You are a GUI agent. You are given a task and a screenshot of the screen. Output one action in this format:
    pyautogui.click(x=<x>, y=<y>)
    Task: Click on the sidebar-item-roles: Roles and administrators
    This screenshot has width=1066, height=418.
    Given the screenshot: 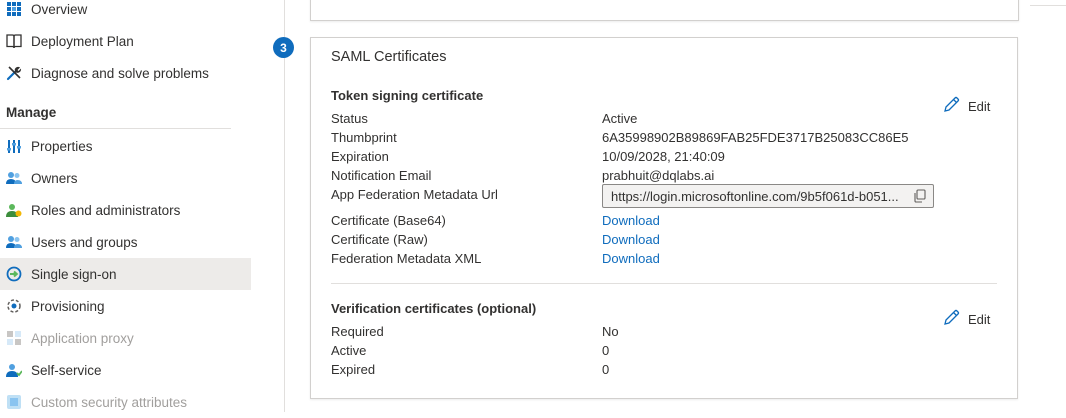 What is the action you would take?
    pyautogui.click(x=125, y=210)
    